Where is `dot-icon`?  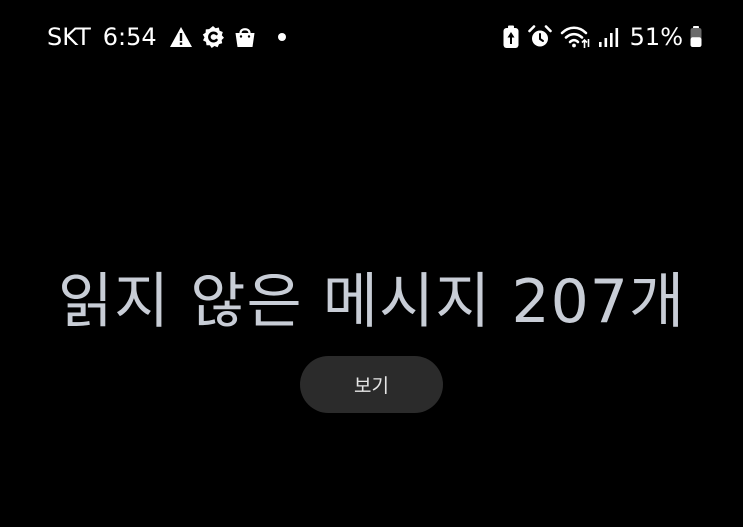 dot-icon is located at coordinates (282, 37).